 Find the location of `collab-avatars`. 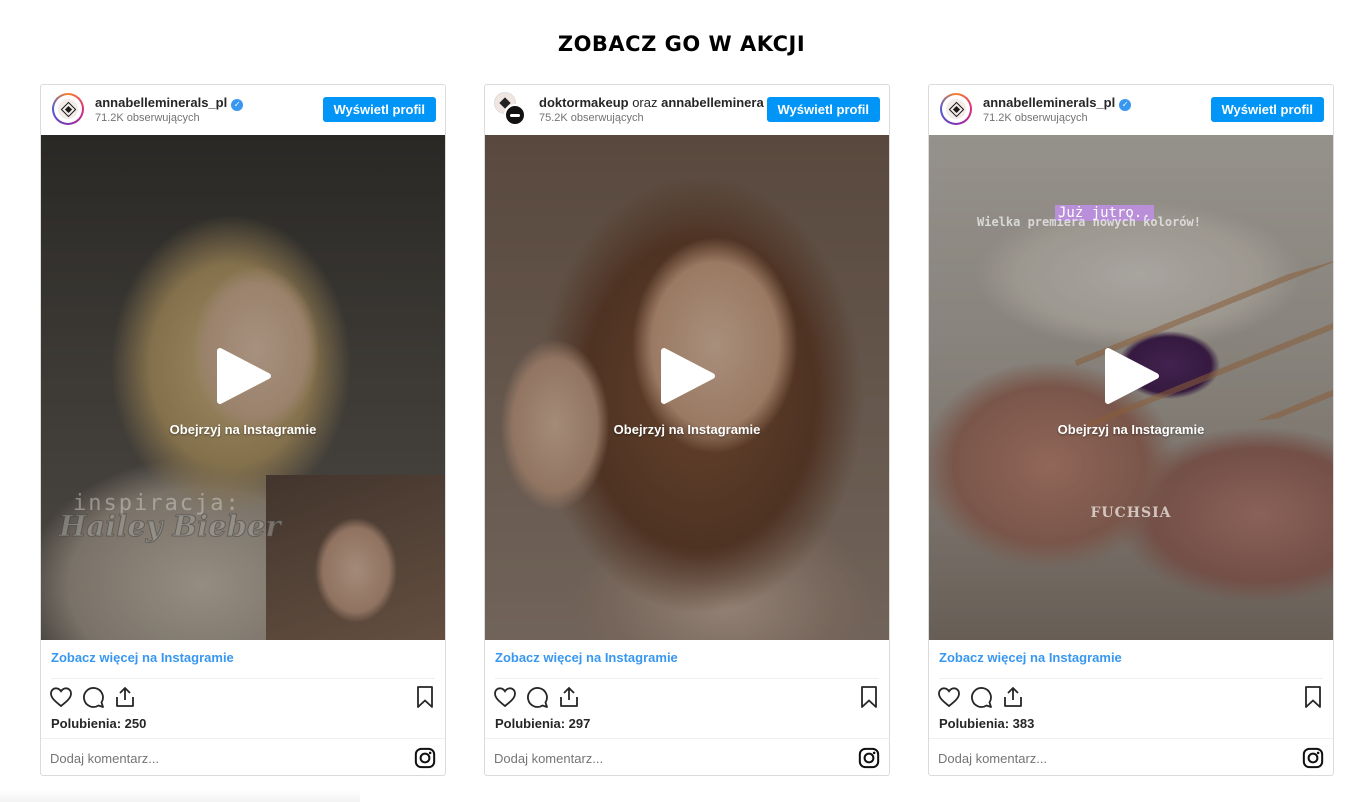

collab-avatars is located at coordinates (510, 109).